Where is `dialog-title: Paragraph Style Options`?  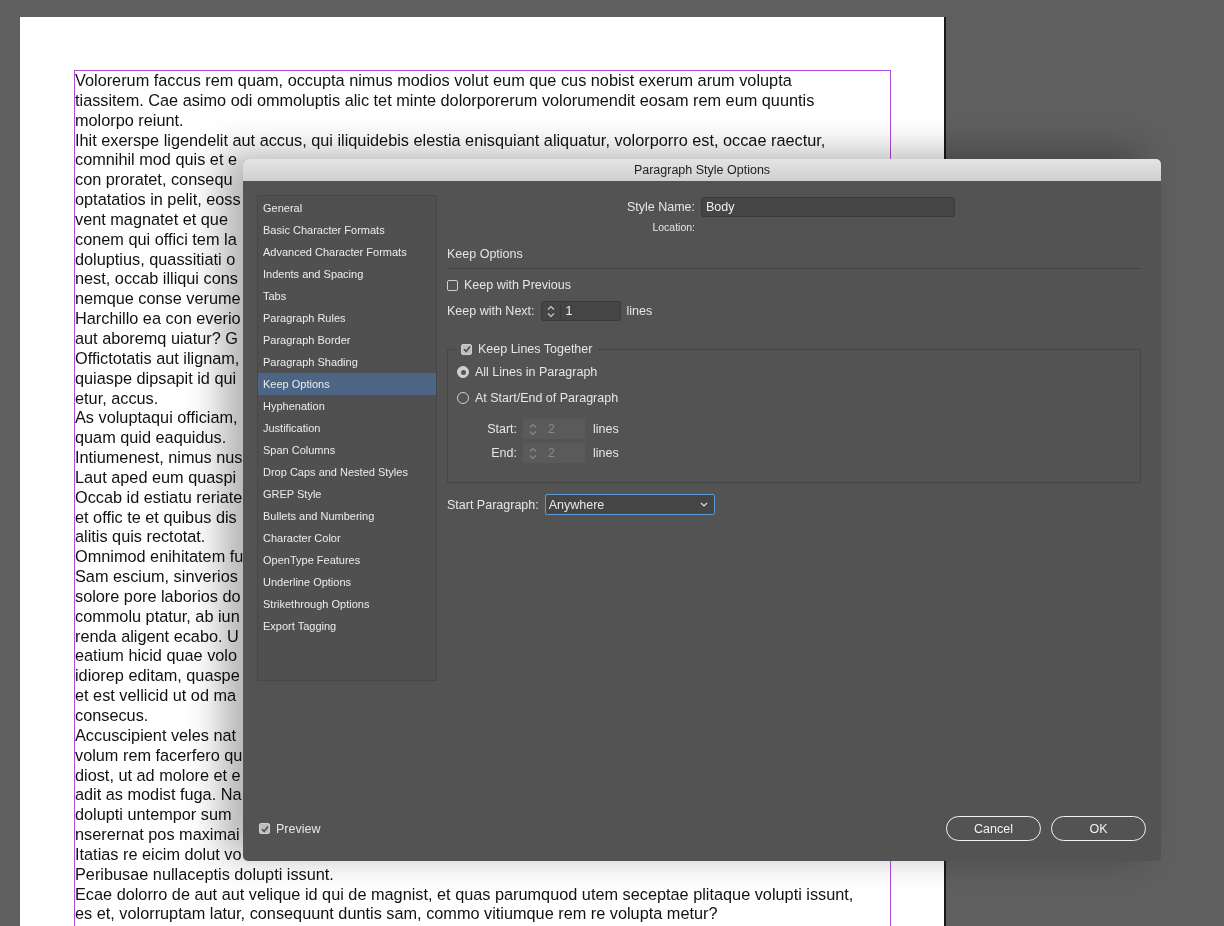
dialog-title: Paragraph Style Options is located at coordinates (702, 170).